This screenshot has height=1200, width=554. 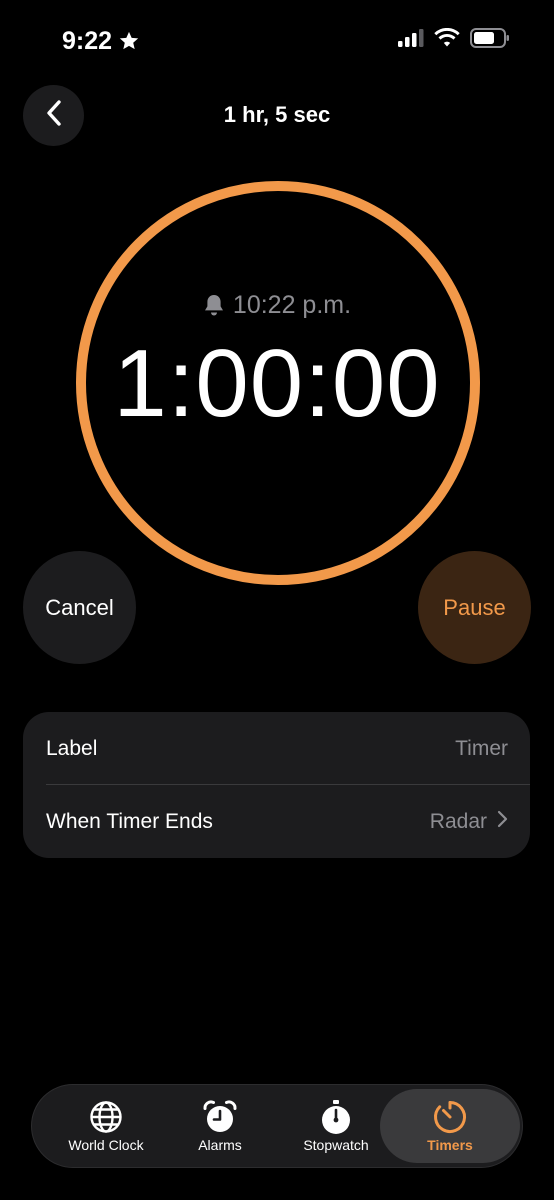 What do you see at coordinates (490, 40) in the screenshot?
I see `battery-icon` at bounding box center [490, 40].